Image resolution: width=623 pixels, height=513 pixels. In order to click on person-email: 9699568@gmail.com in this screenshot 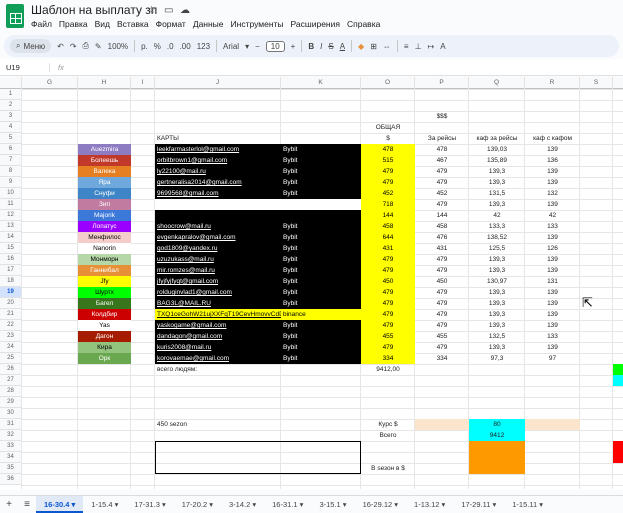, I will do `click(218, 193)`.